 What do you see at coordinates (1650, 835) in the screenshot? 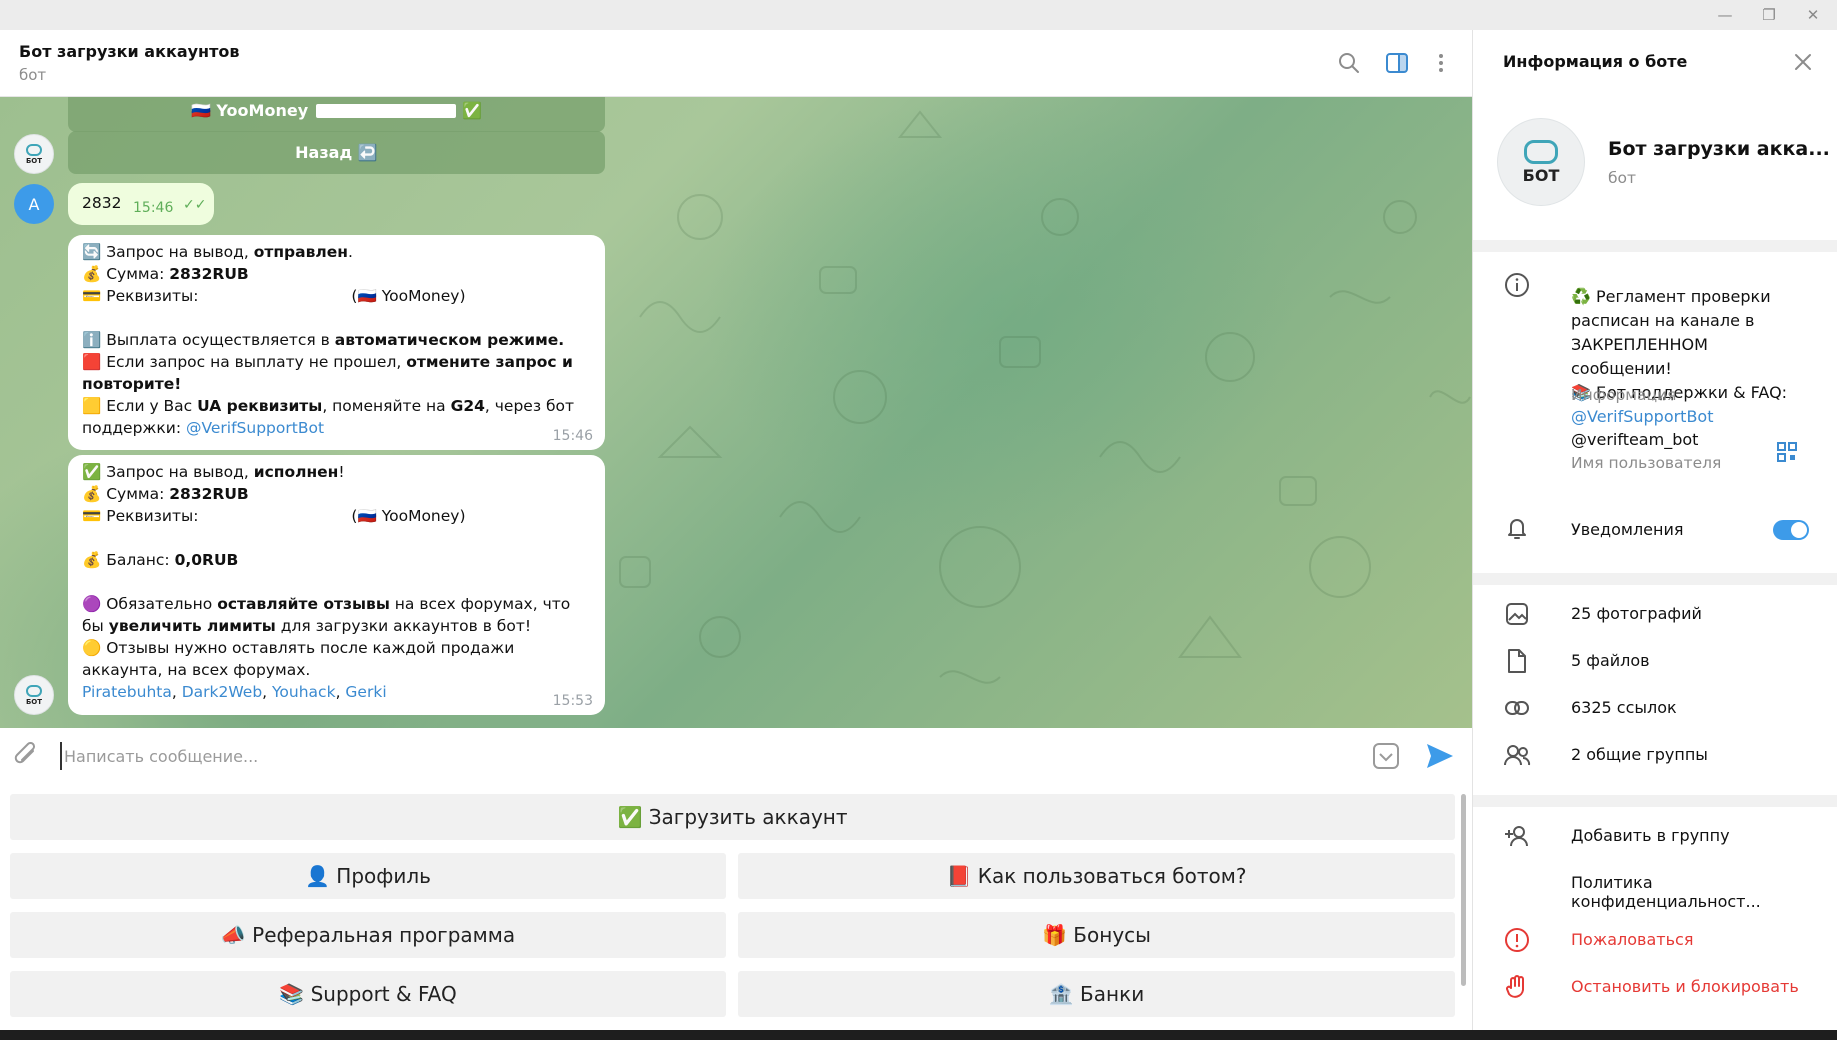
I see `add-to-group-button: Добавить в группу` at bounding box center [1650, 835].